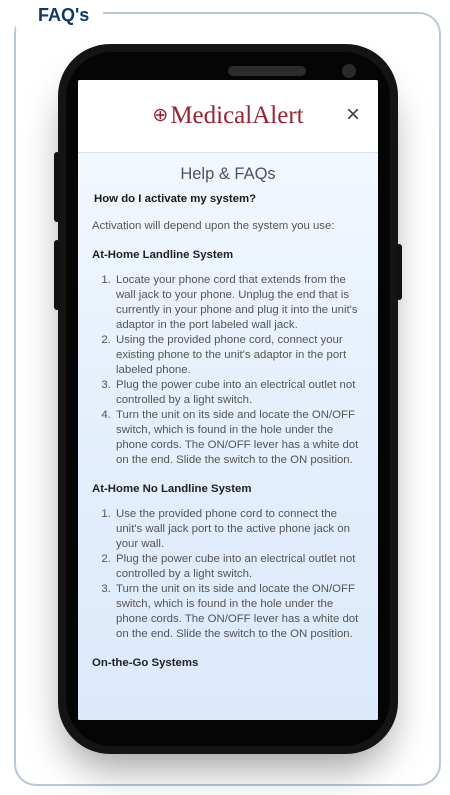  I want to click on medical-alert-logo: ⊕MedicalAlert, so click(228, 116).